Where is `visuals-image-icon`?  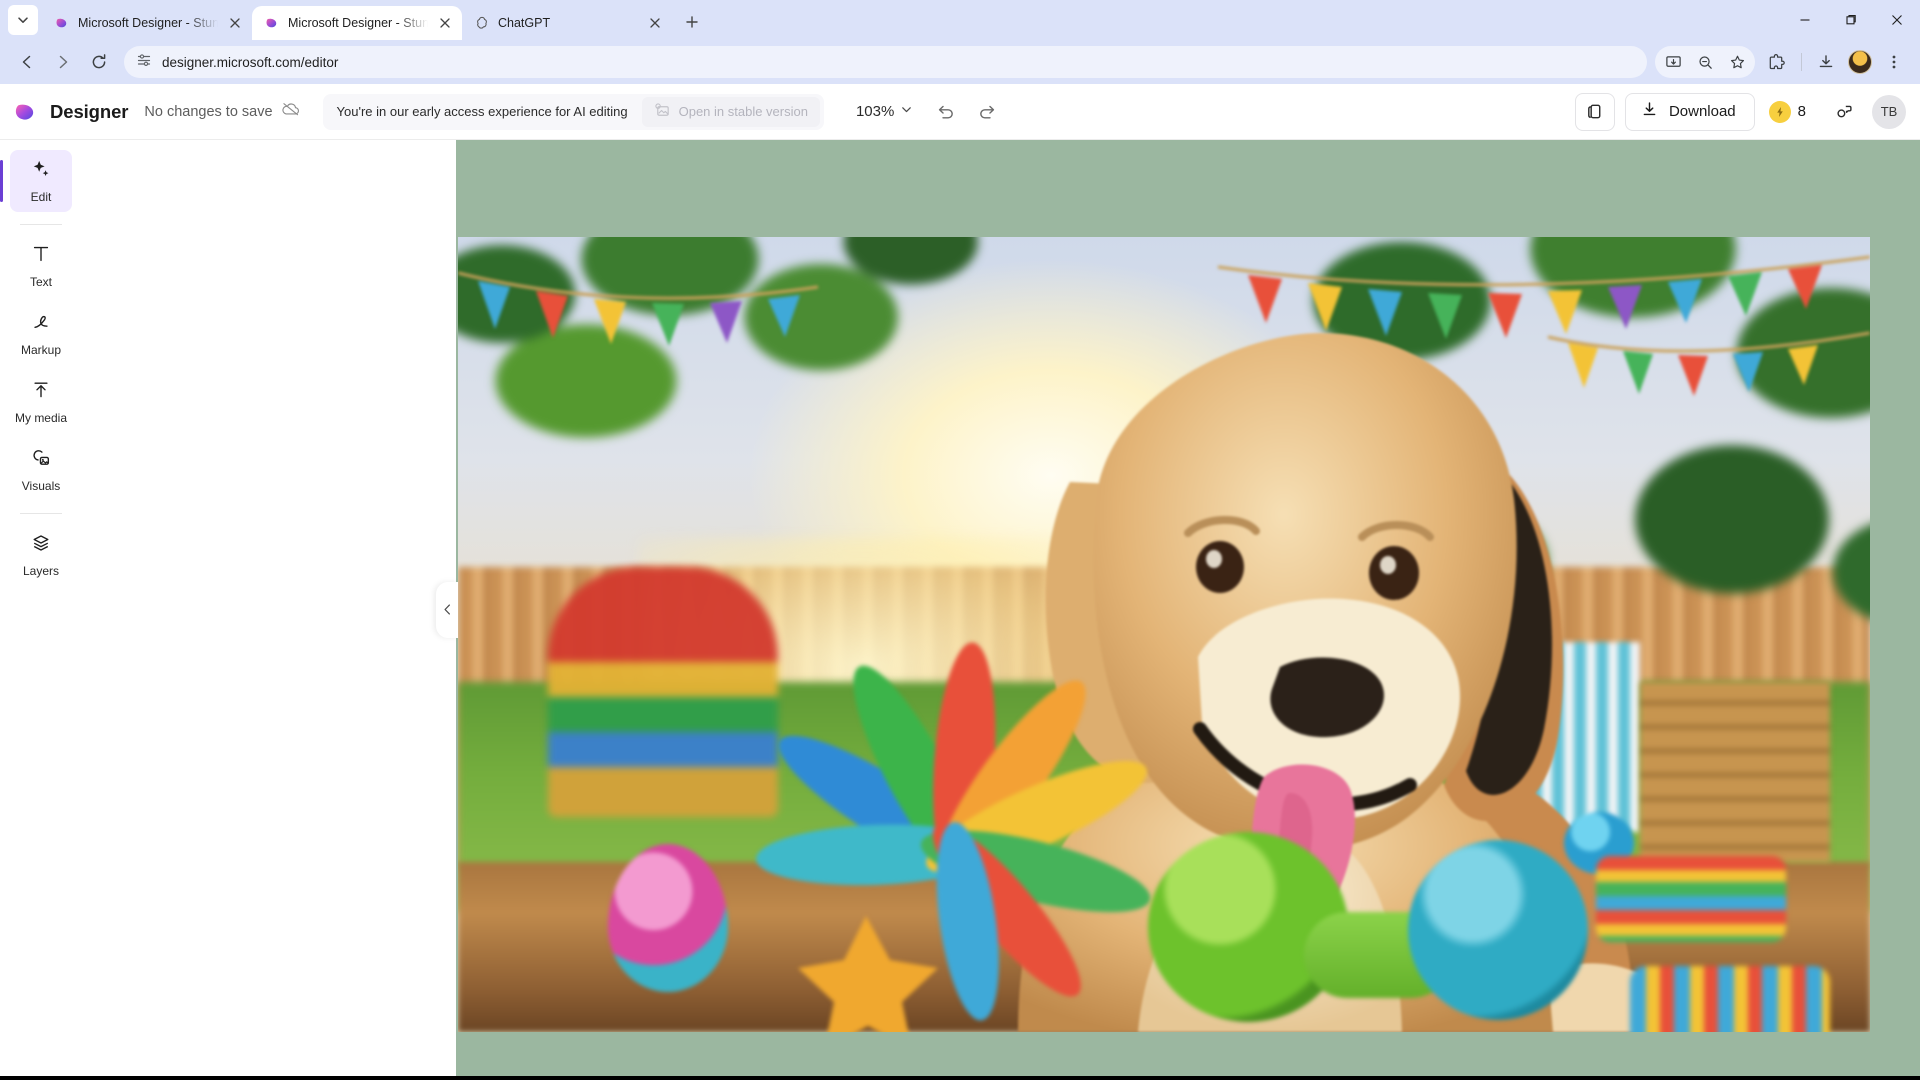 visuals-image-icon is located at coordinates (41, 460).